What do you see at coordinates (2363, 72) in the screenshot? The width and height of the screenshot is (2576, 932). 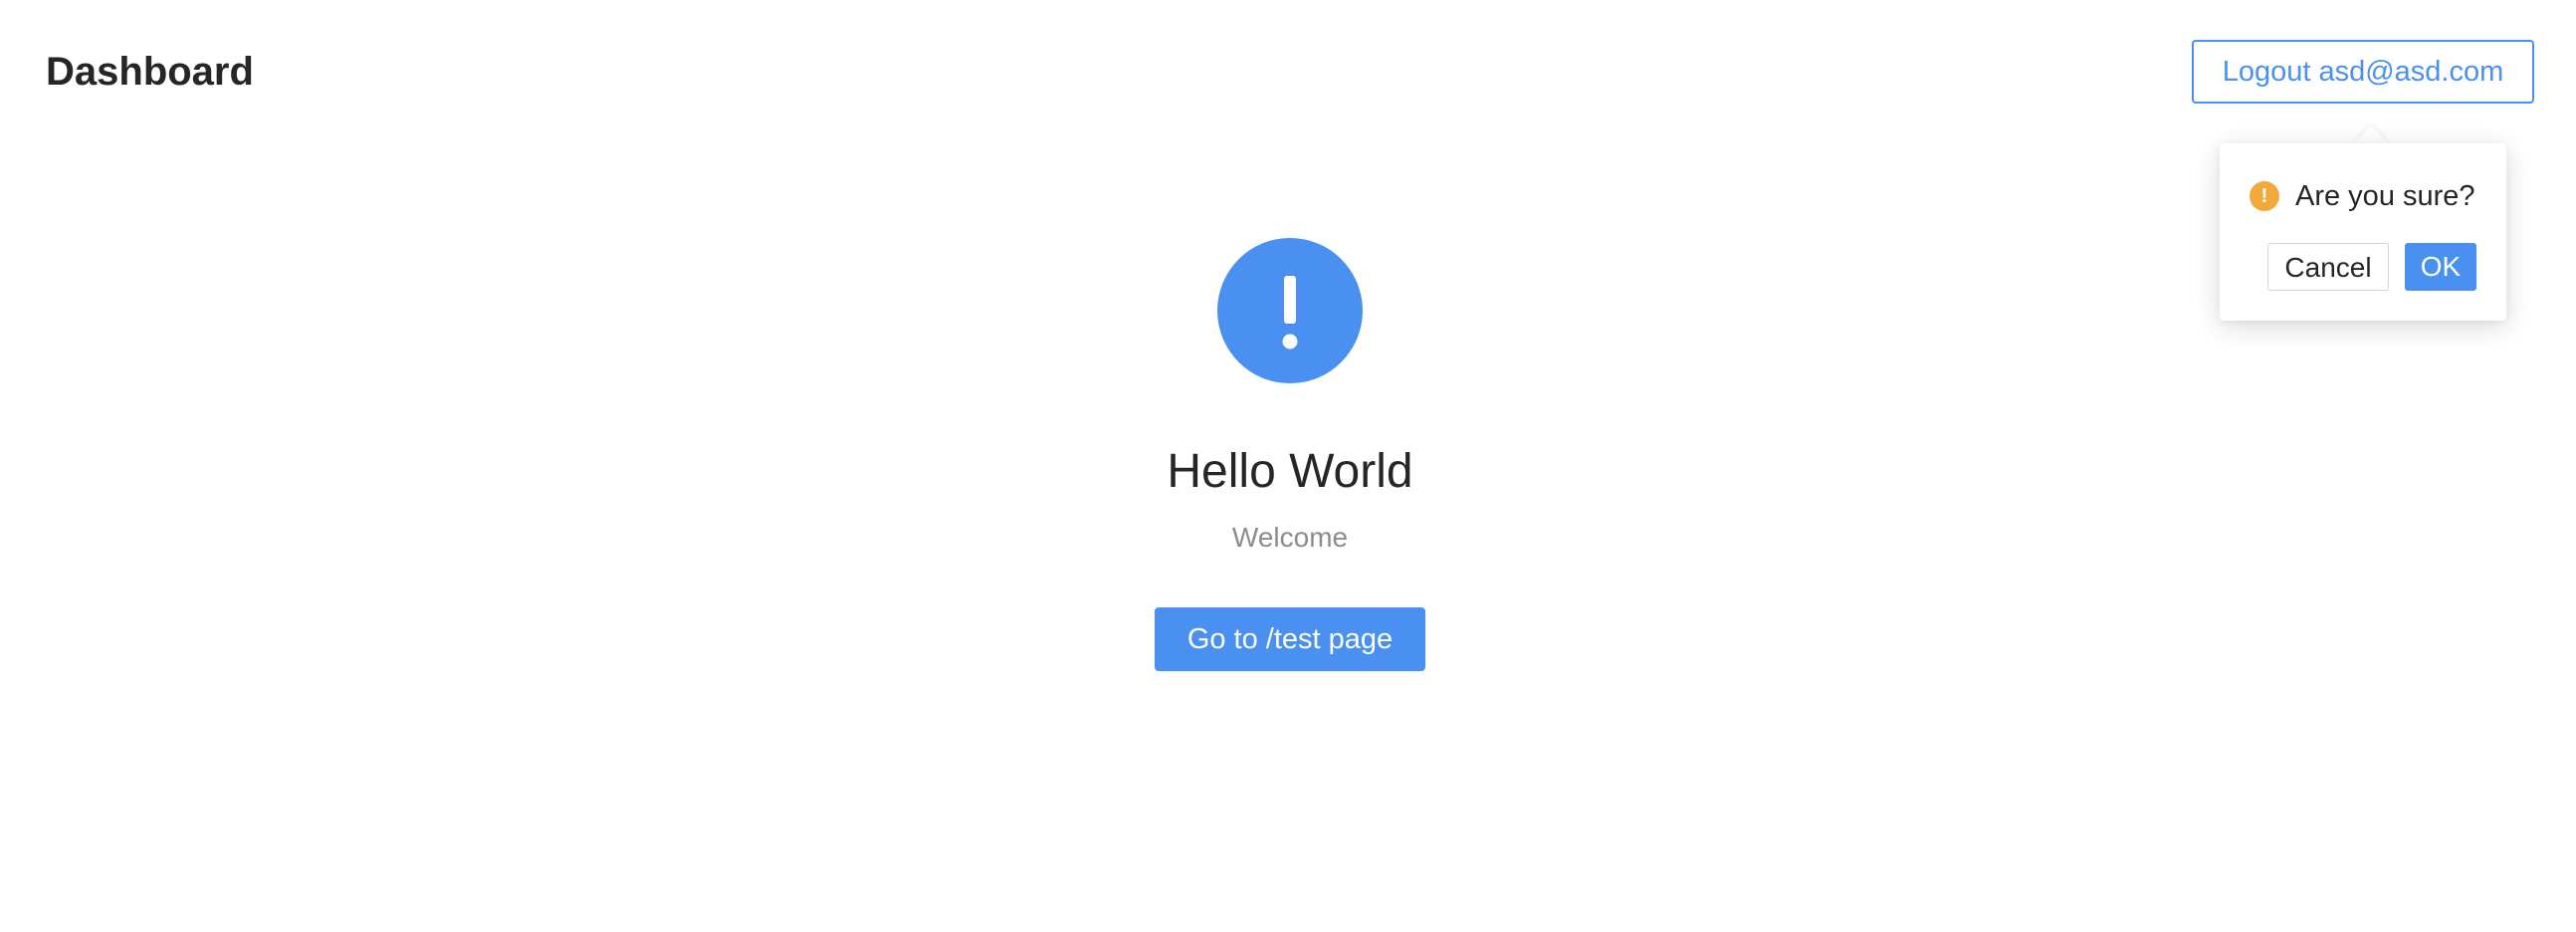 I see `logout-button: Logout asd@asd.com` at bounding box center [2363, 72].